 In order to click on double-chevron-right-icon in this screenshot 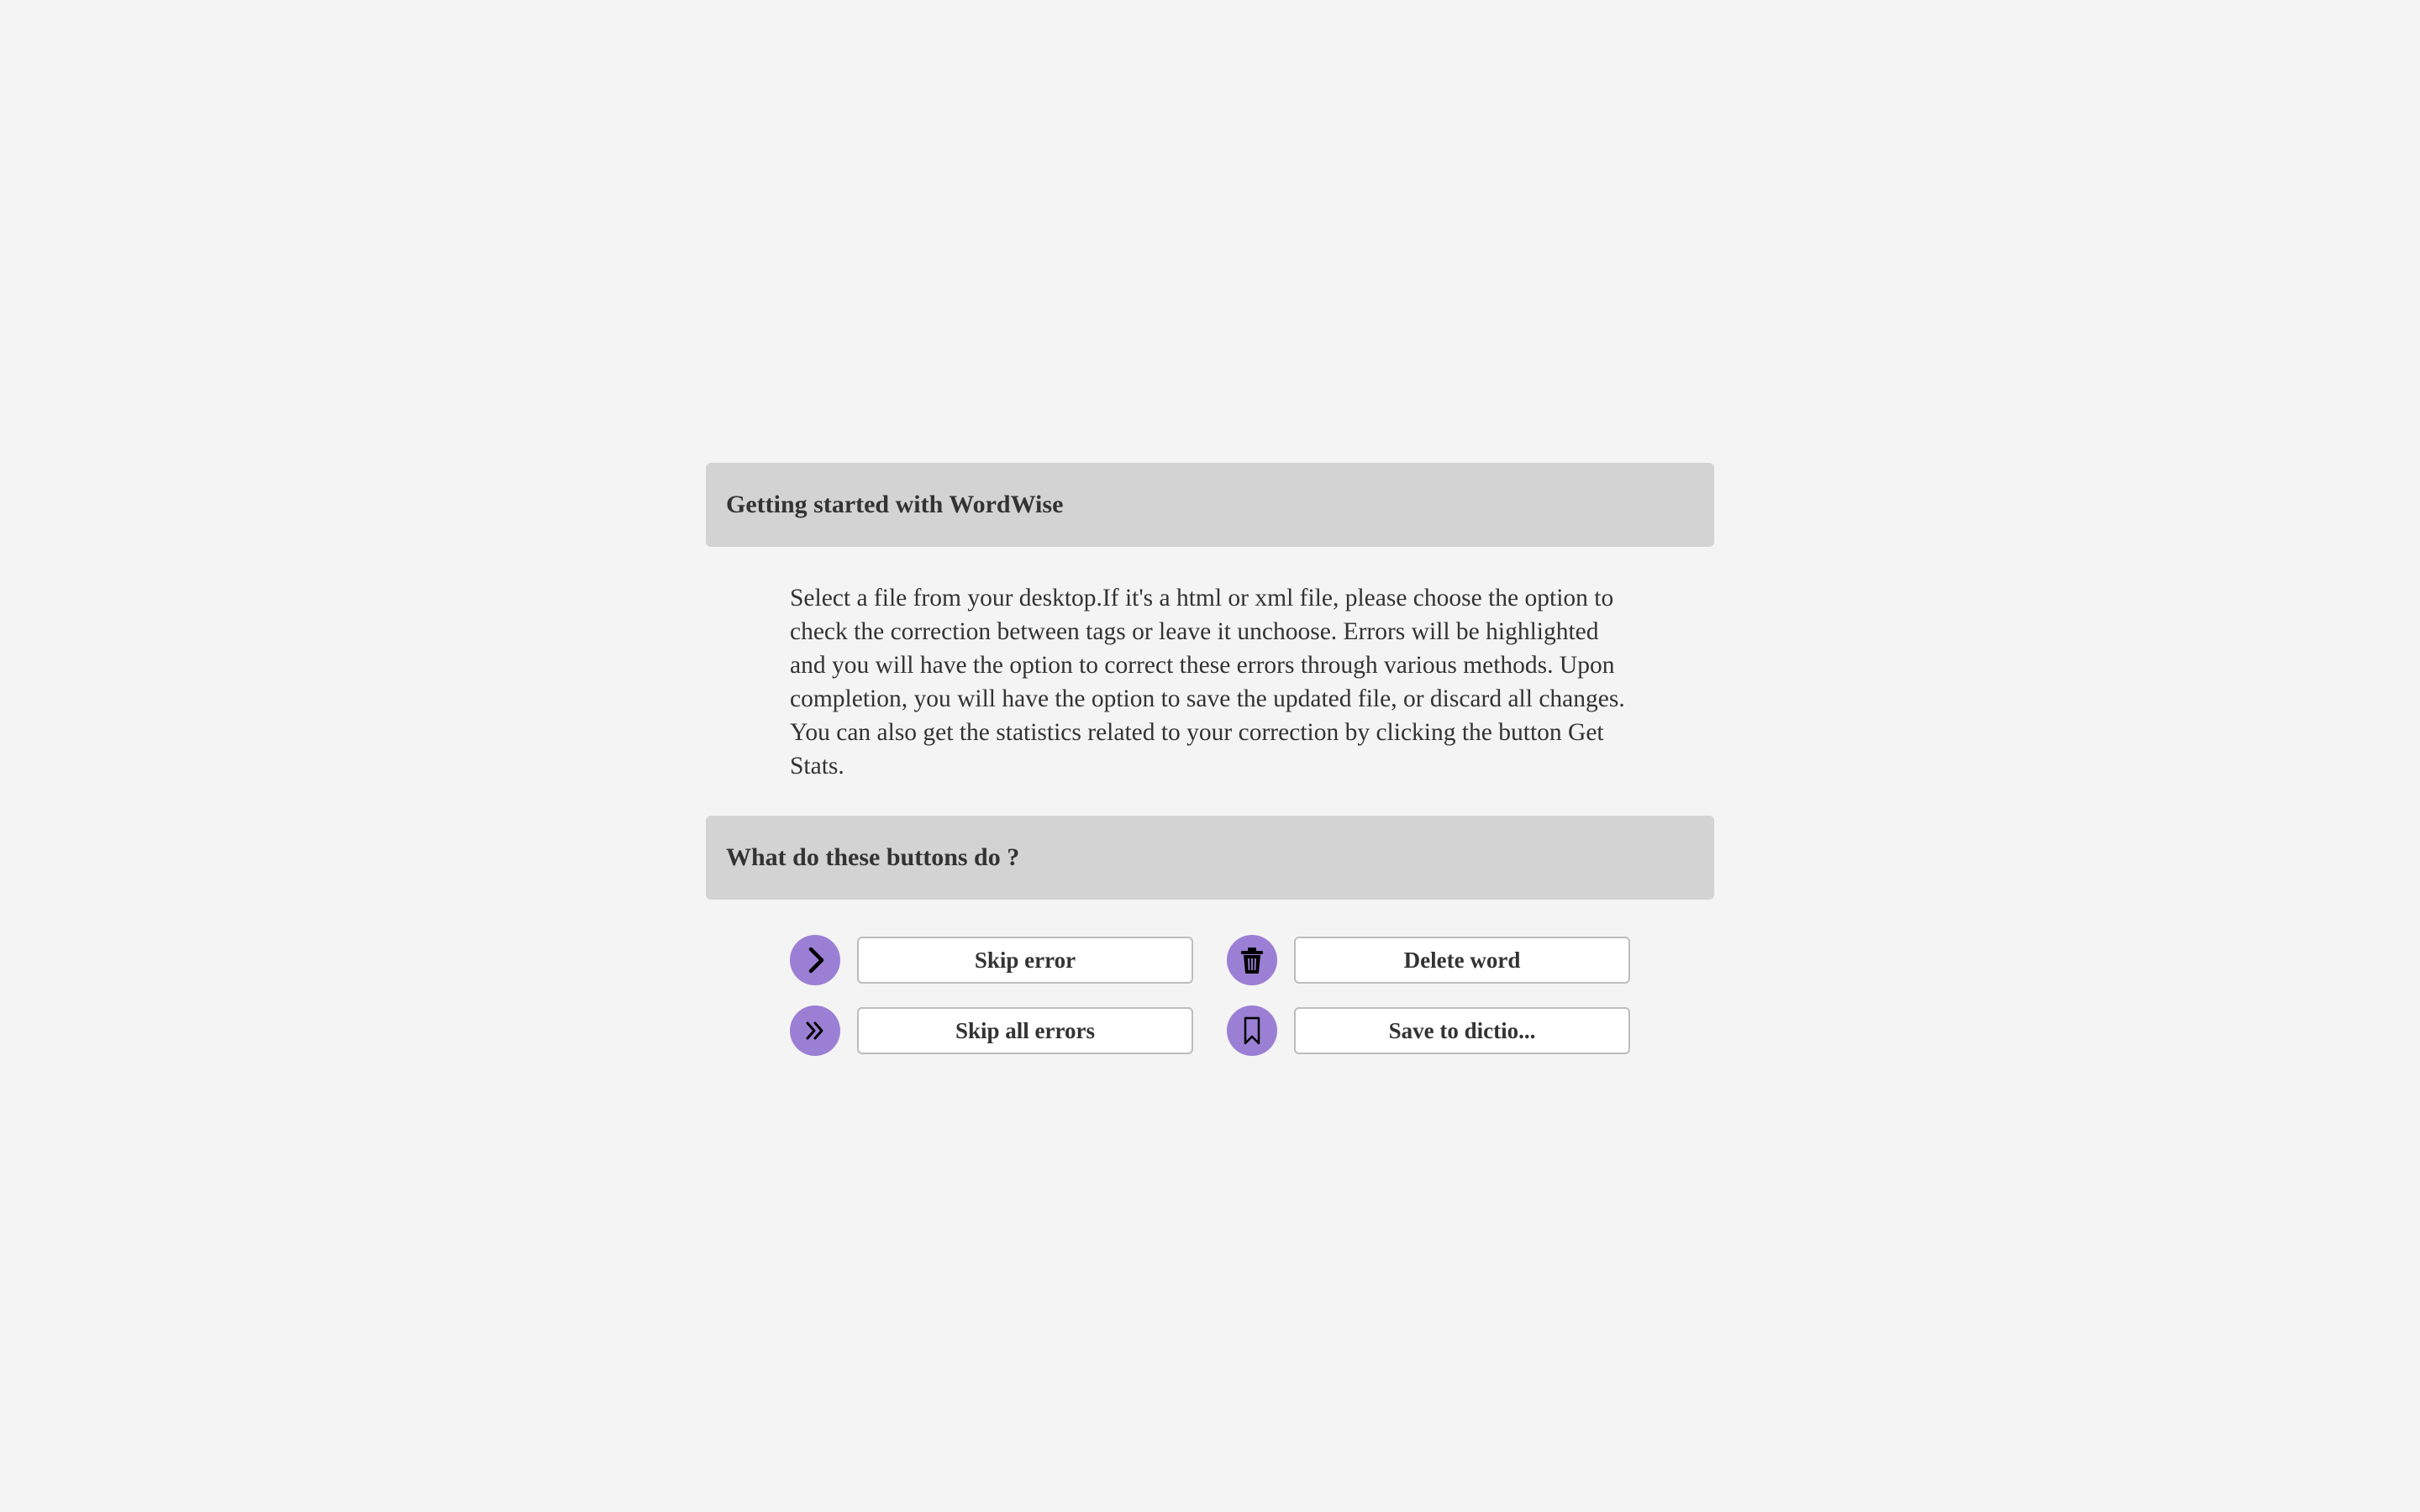, I will do `click(815, 1030)`.